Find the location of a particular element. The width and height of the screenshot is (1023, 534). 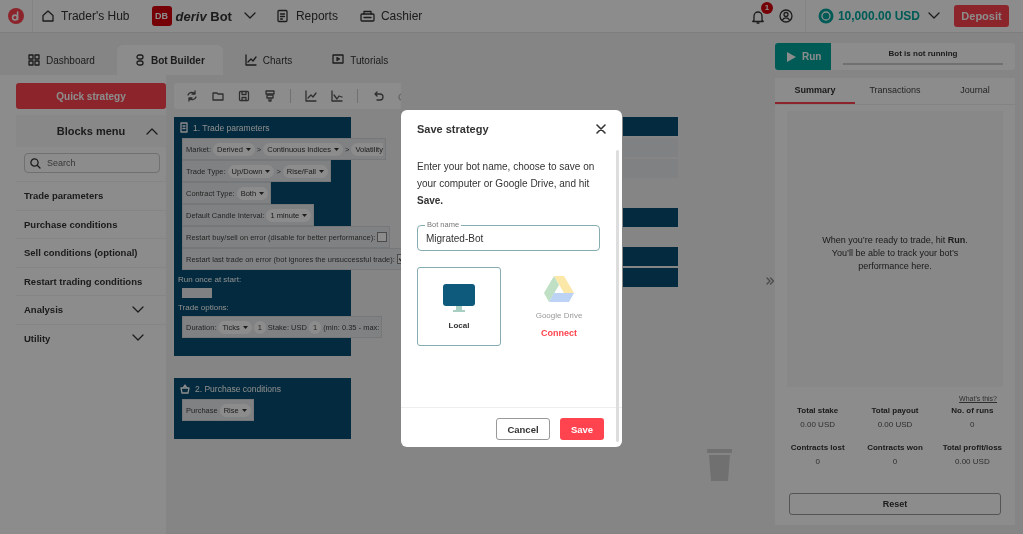

stat-label: Total stake is located at coordinates (818, 410).